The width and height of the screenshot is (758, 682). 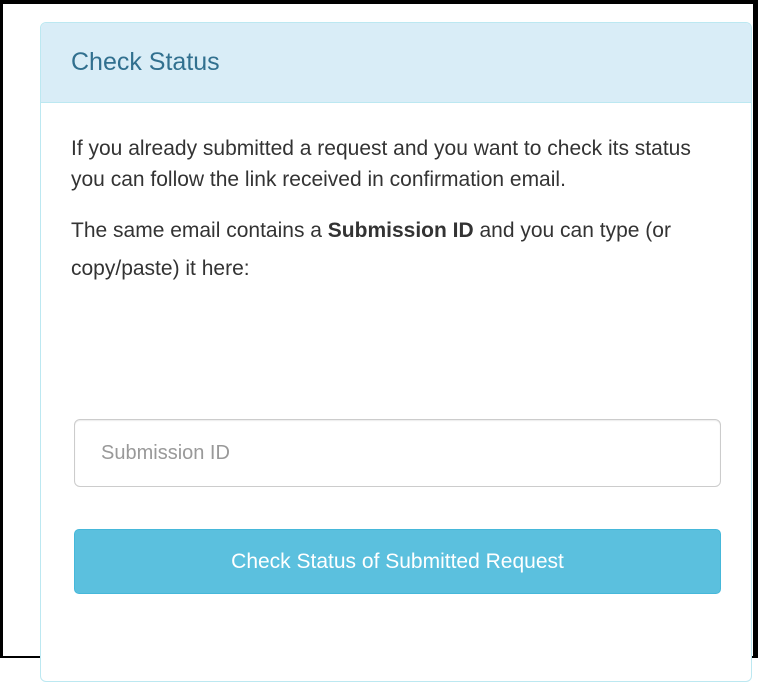 I want to click on check-status-button: Check Status of Submitted Request, so click(x=397, y=561).